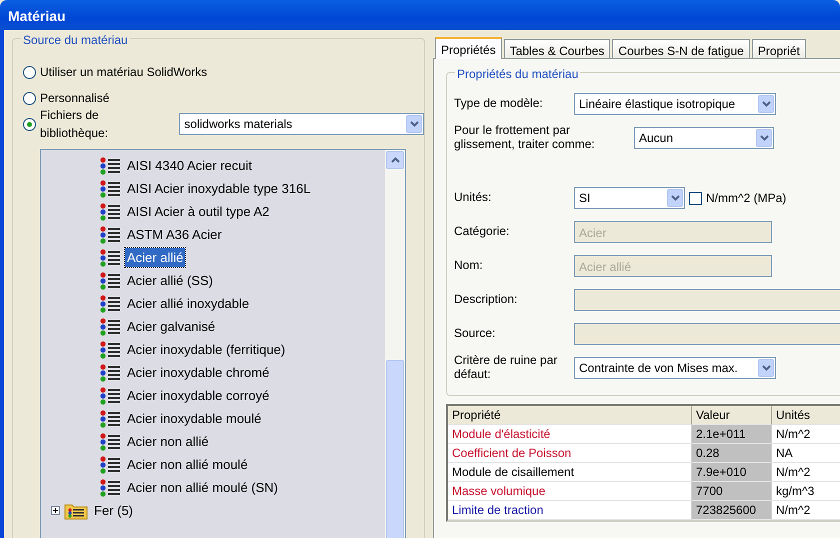 The height and width of the screenshot is (538, 840). Describe the element at coordinates (732, 510) in the screenshot. I see `table-cell: 723825600` at that location.